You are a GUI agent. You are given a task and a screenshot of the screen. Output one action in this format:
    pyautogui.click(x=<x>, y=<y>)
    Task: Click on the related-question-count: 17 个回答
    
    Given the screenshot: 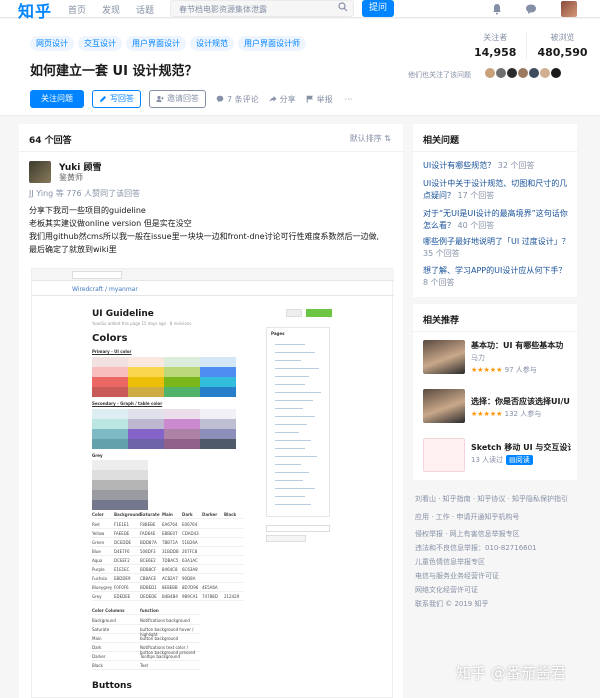 What is the action you would take?
    pyautogui.click(x=476, y=195)
    